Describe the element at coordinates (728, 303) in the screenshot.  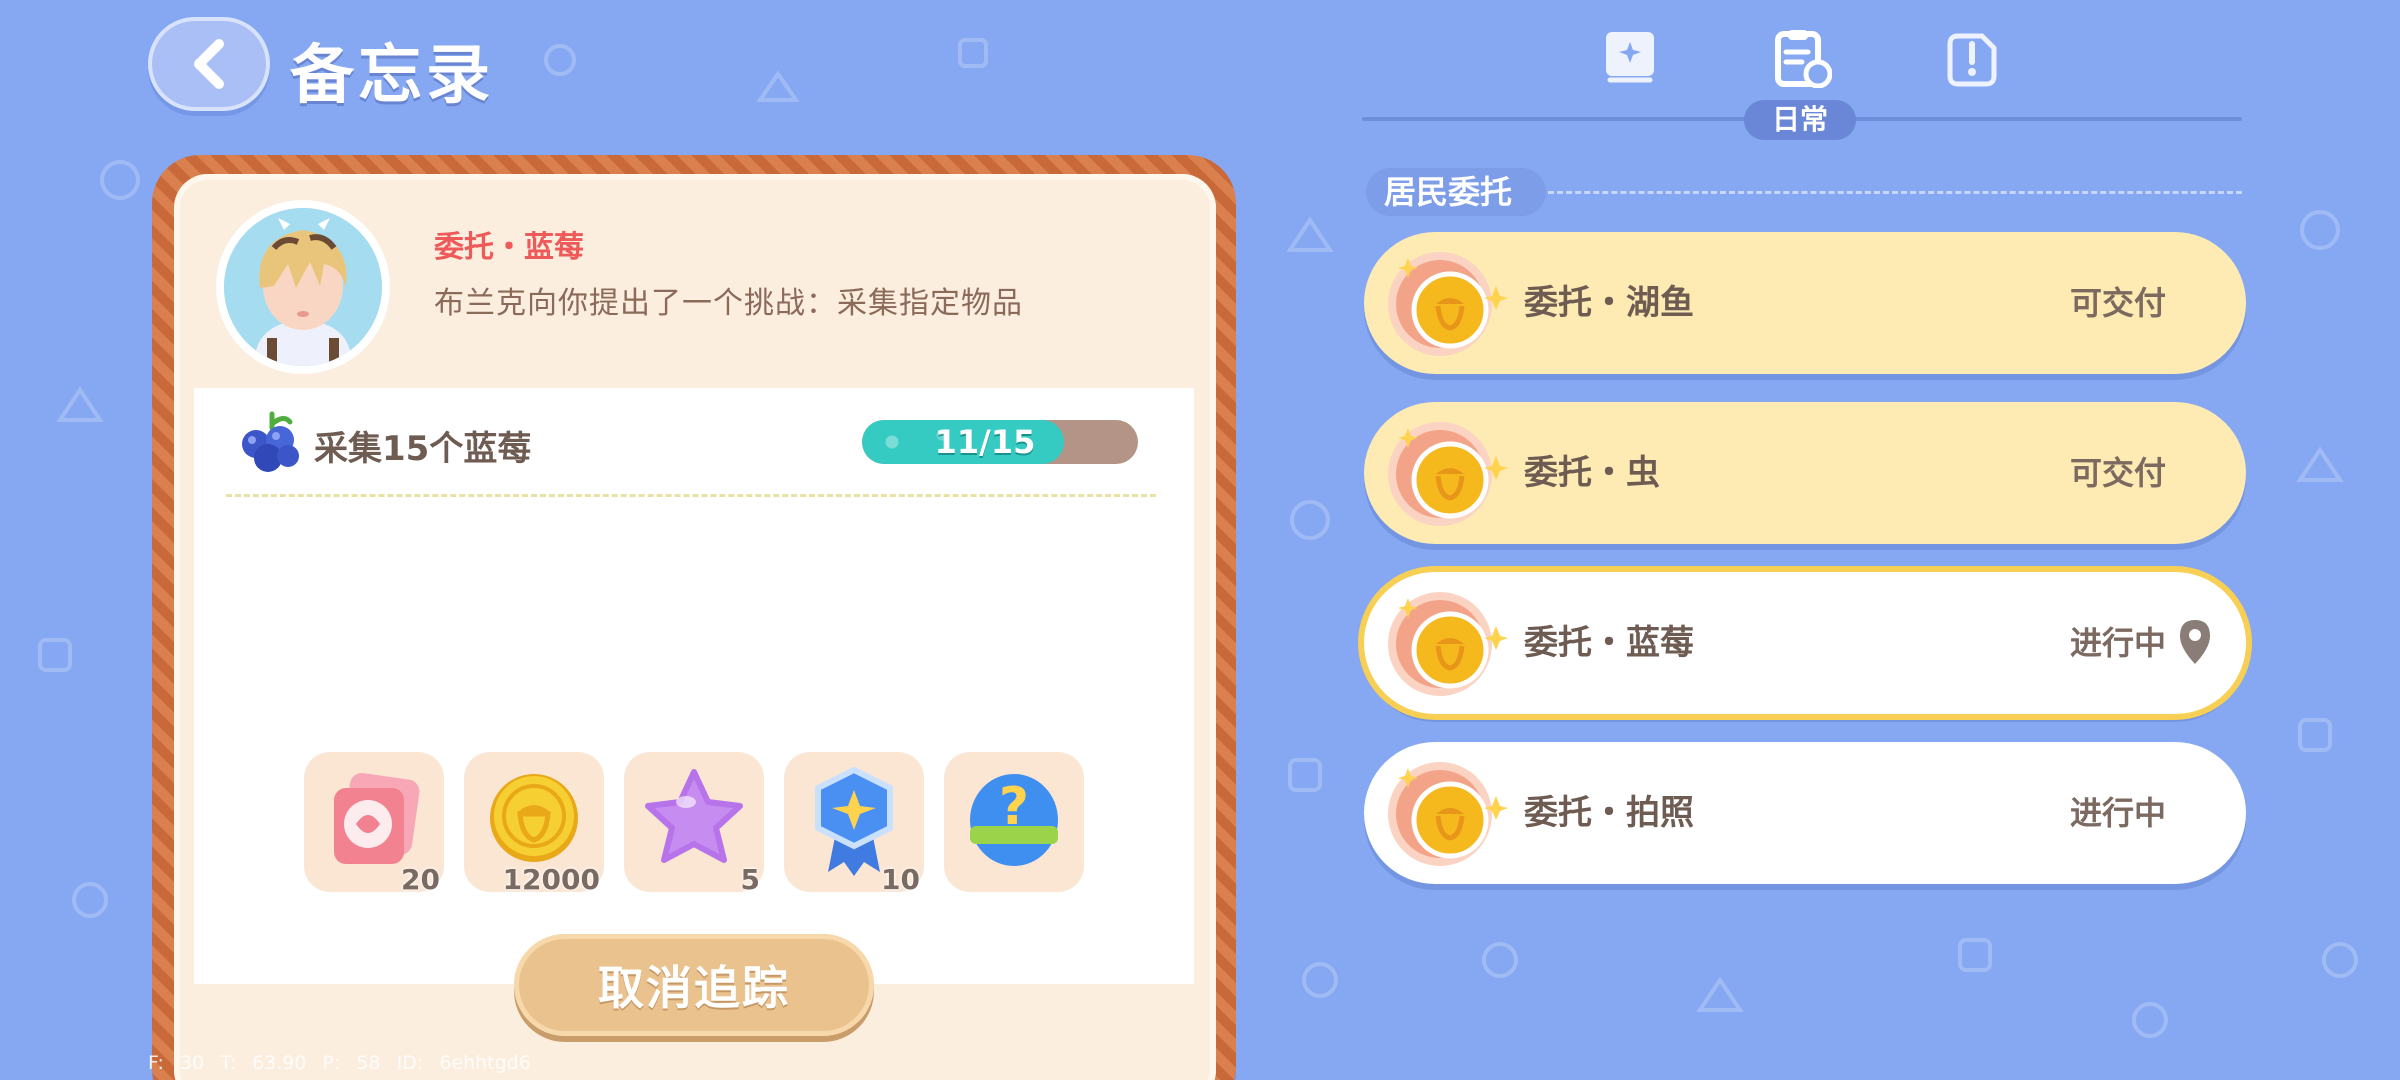
I see `quest-description: 布兰克向你提出了一个挑战：采集指定物品` at that location.